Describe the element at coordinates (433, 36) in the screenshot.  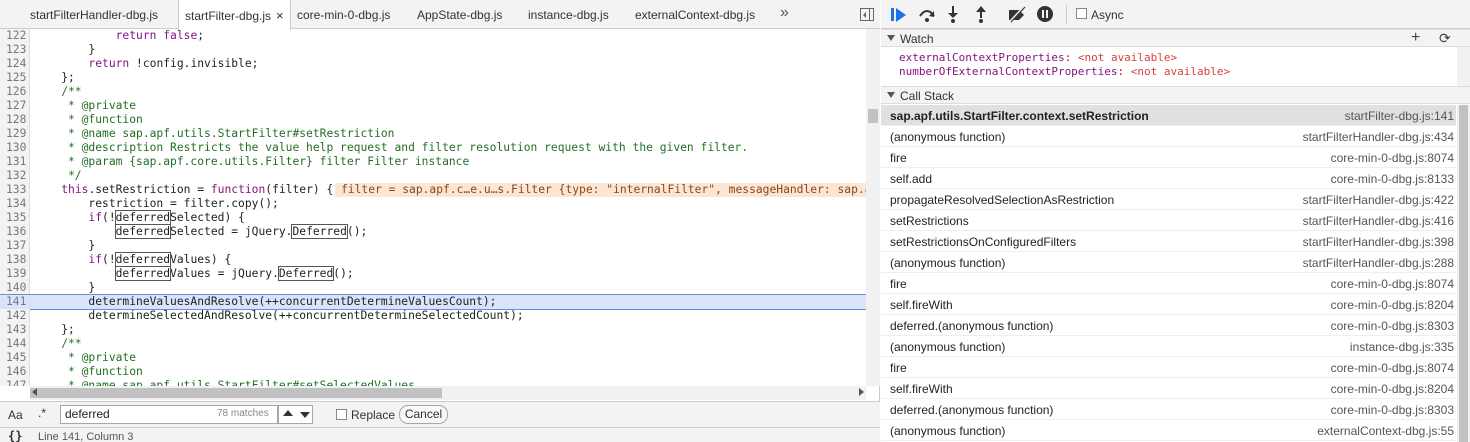
I see `code-line: 122 return false;` at that location.